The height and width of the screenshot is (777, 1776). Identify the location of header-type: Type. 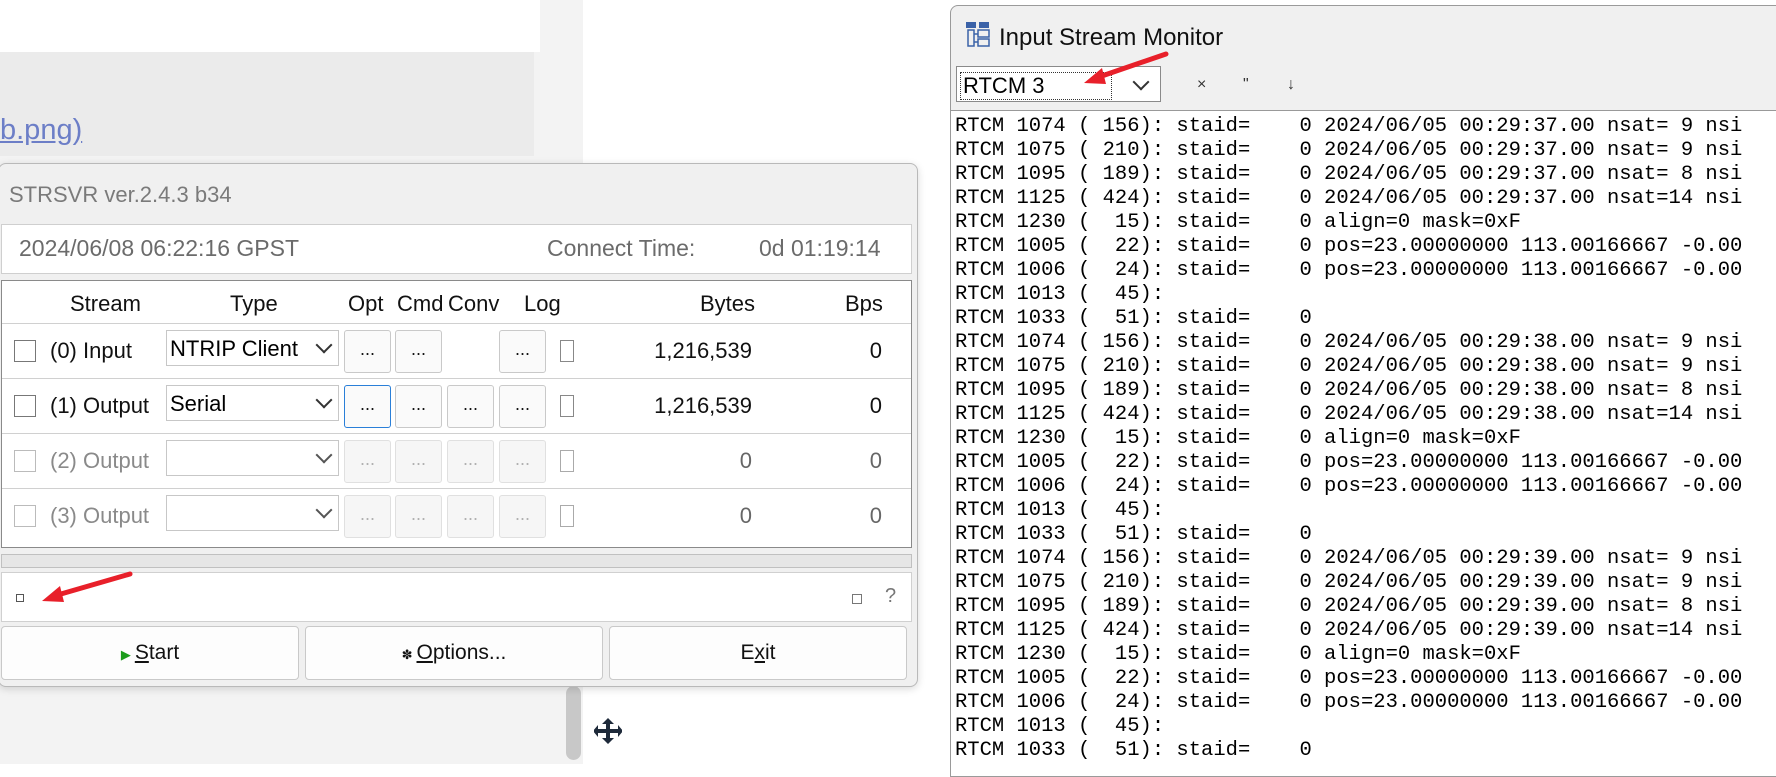
(254, 303).